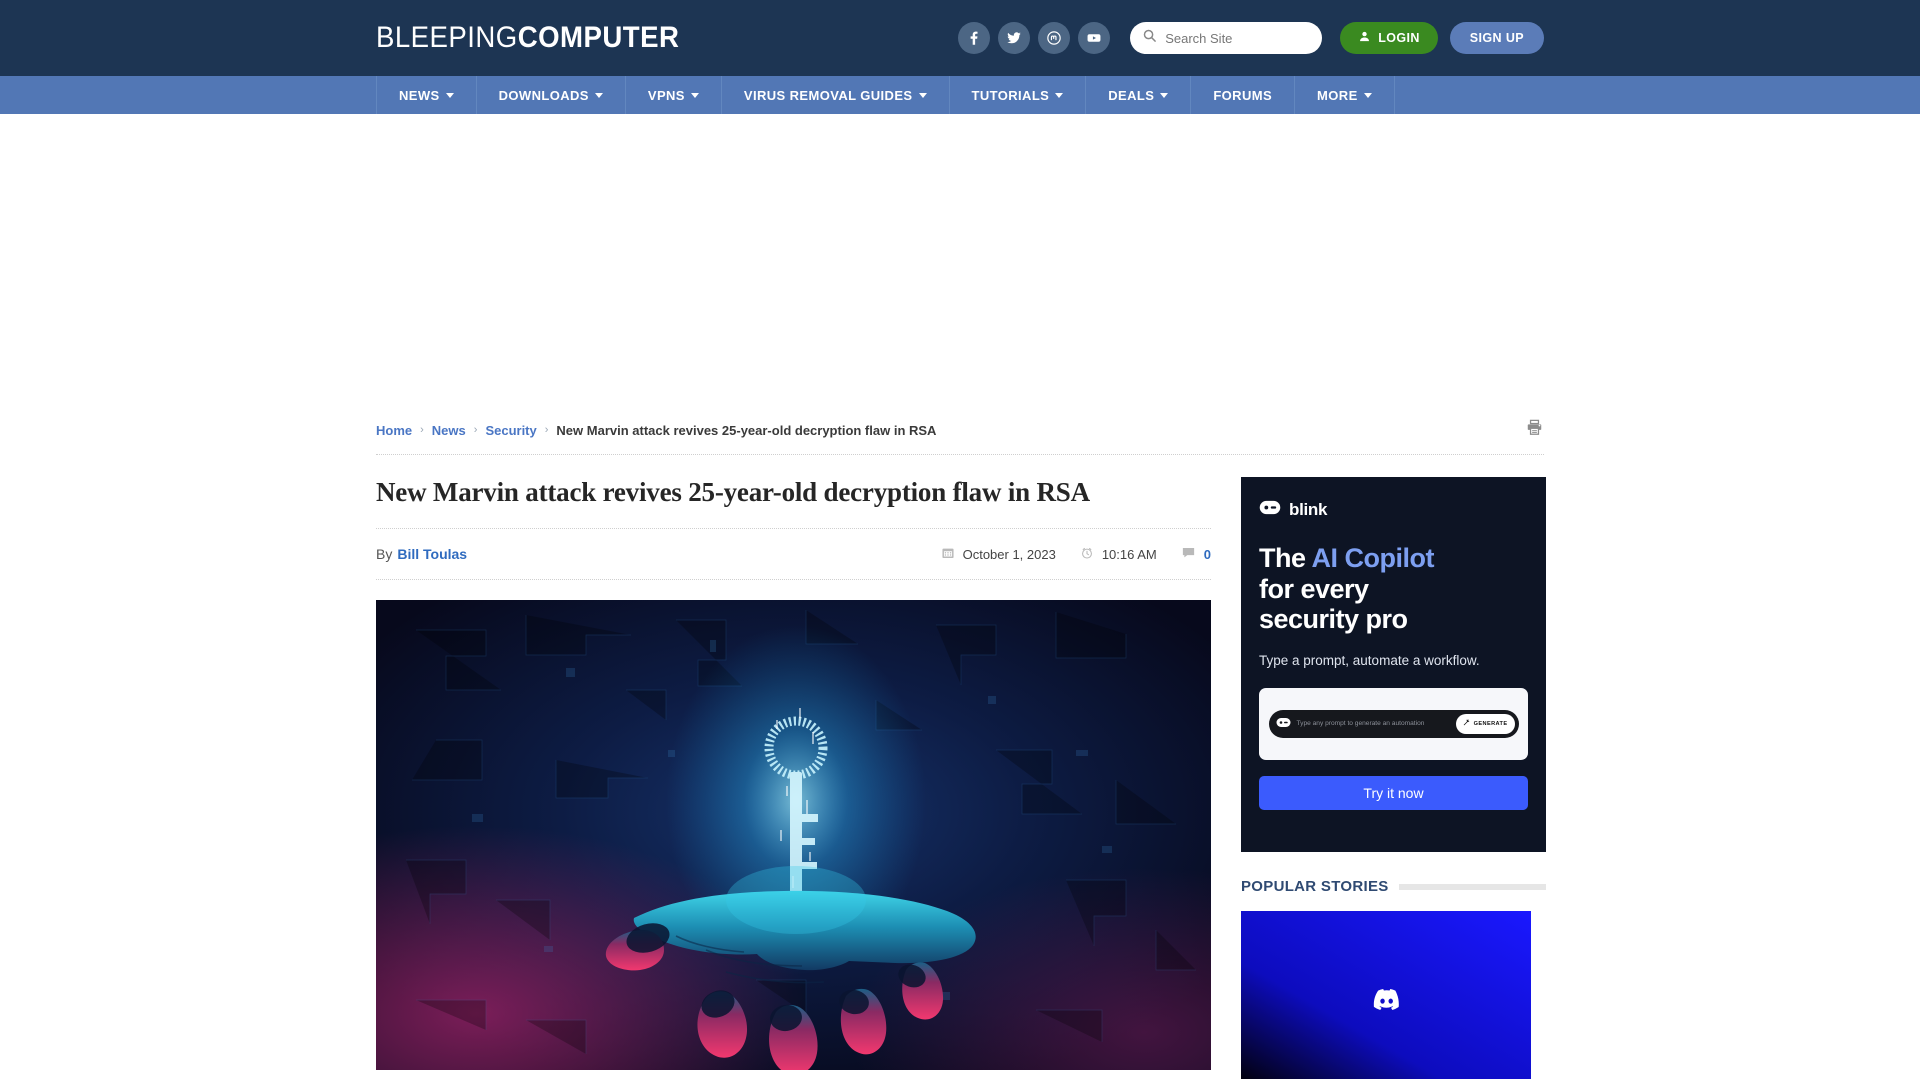  I want to click on nav-label: TUTORIALS, so click(1010, 95).